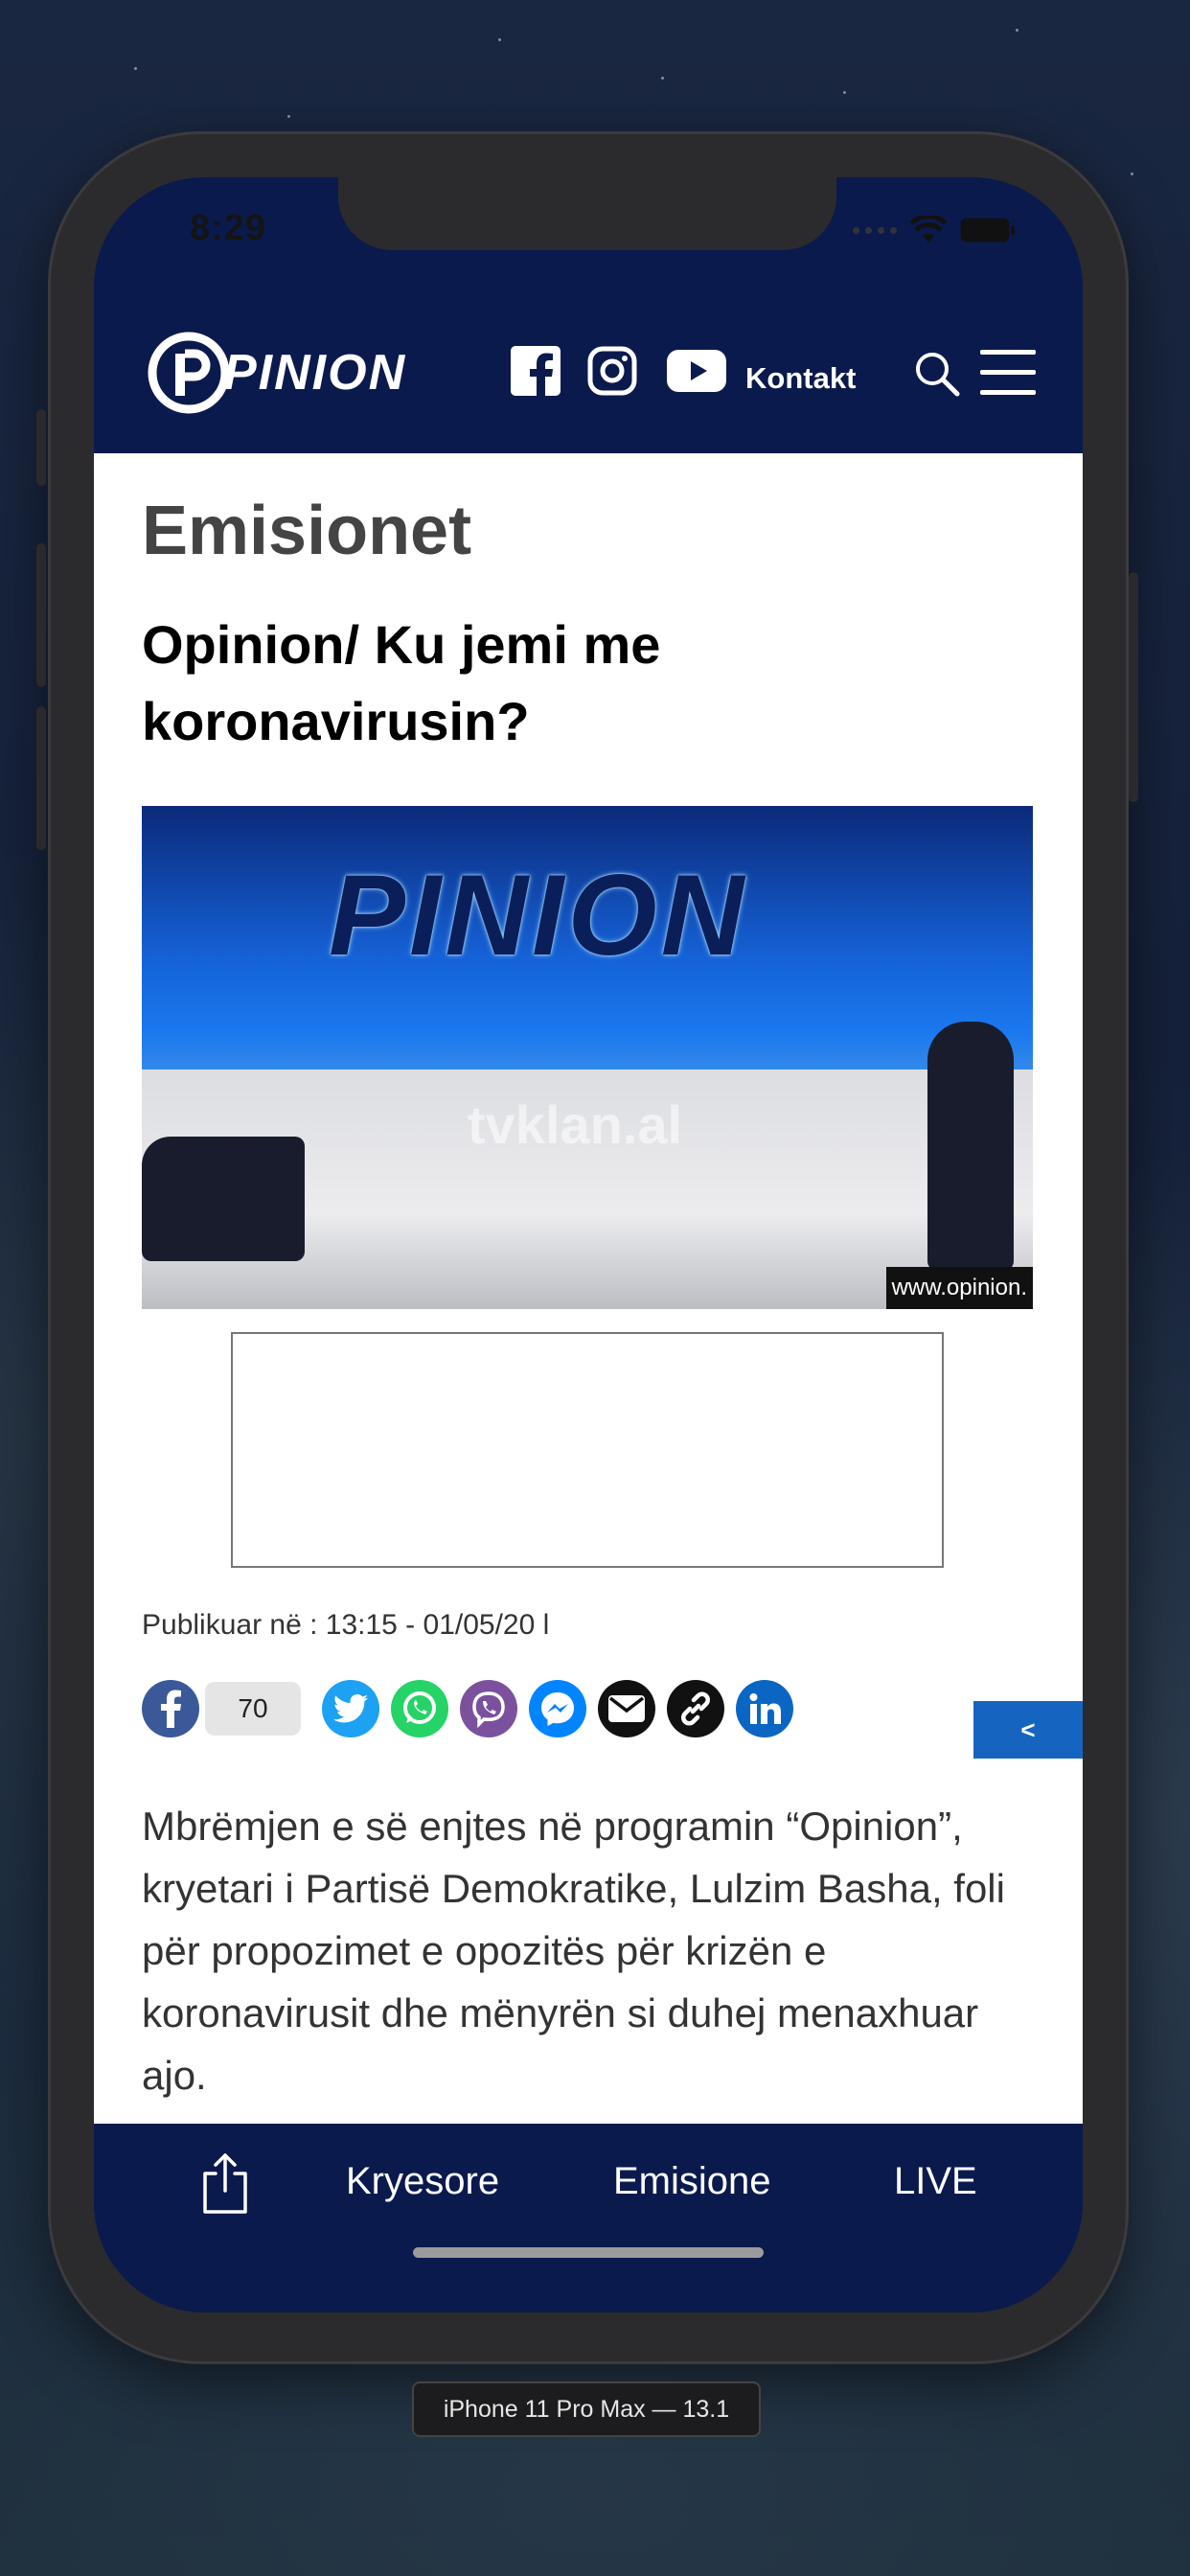 The image size is (1190, 2576). What do you see at coordinates (539, 915) in the screenshot?
I see `hero-logo: PINION` at bounding box center [539, 915].